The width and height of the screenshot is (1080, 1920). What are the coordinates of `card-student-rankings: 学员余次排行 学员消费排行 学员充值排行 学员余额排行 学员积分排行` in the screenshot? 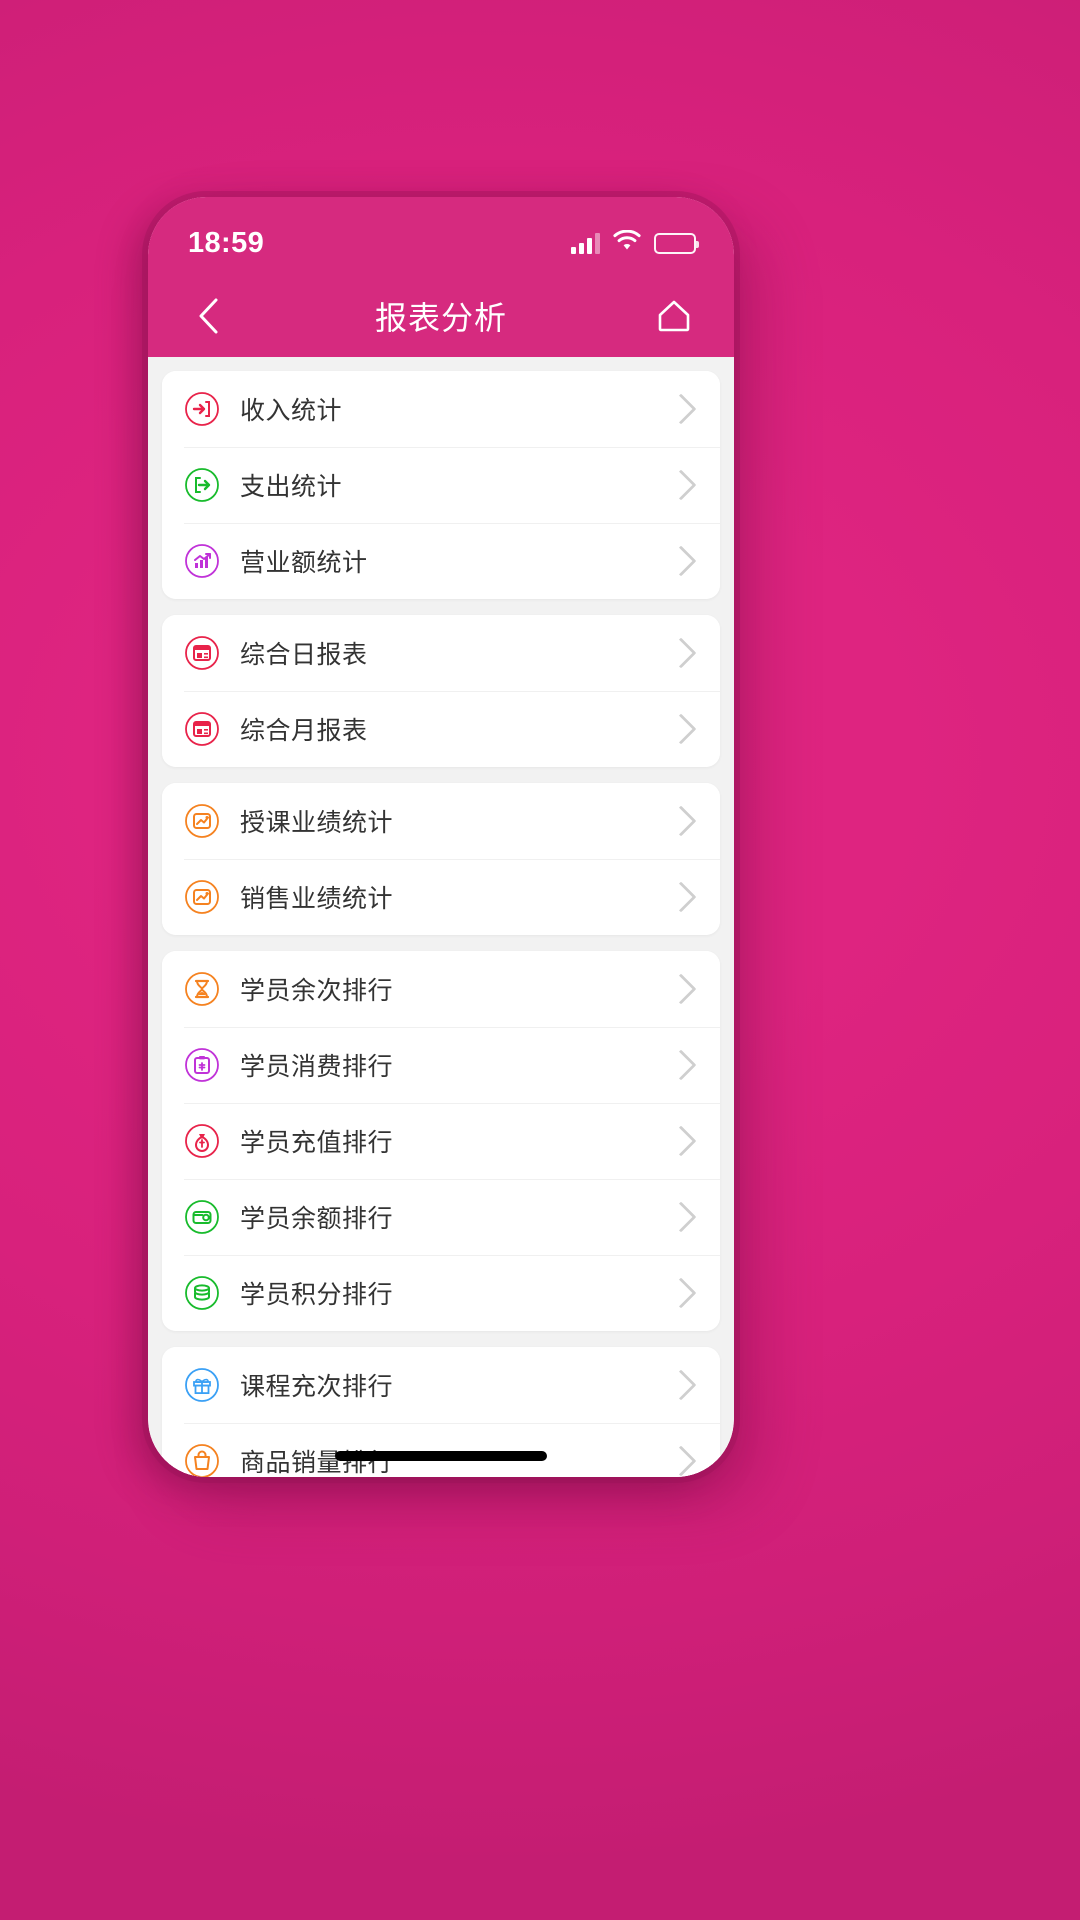 It's located at (441, 1141).